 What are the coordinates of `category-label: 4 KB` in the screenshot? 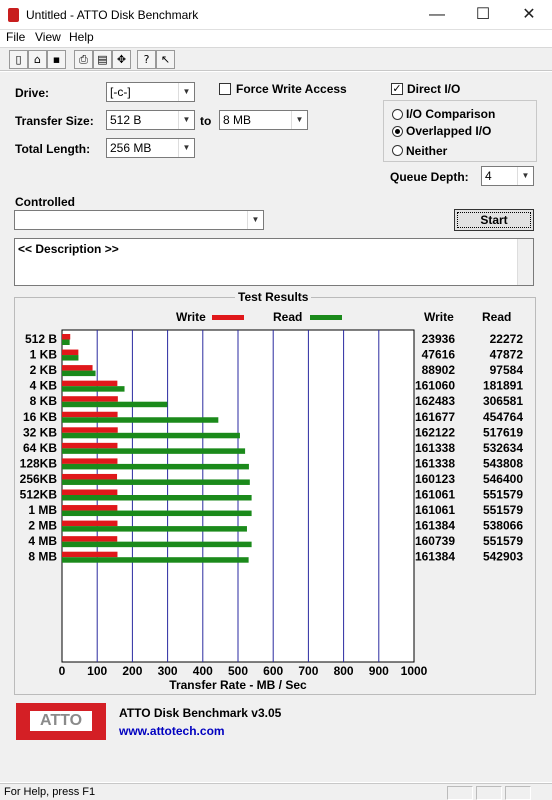 It's located at (44, 386).